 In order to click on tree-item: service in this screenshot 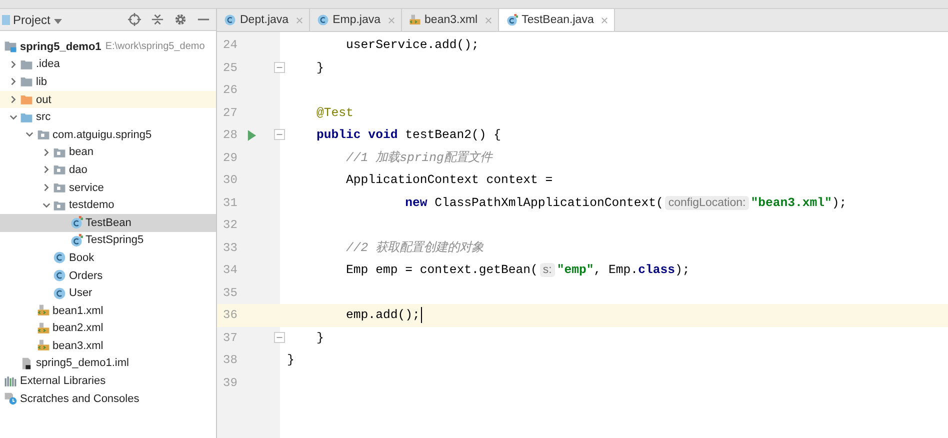, I will do `click(108, 187)`.